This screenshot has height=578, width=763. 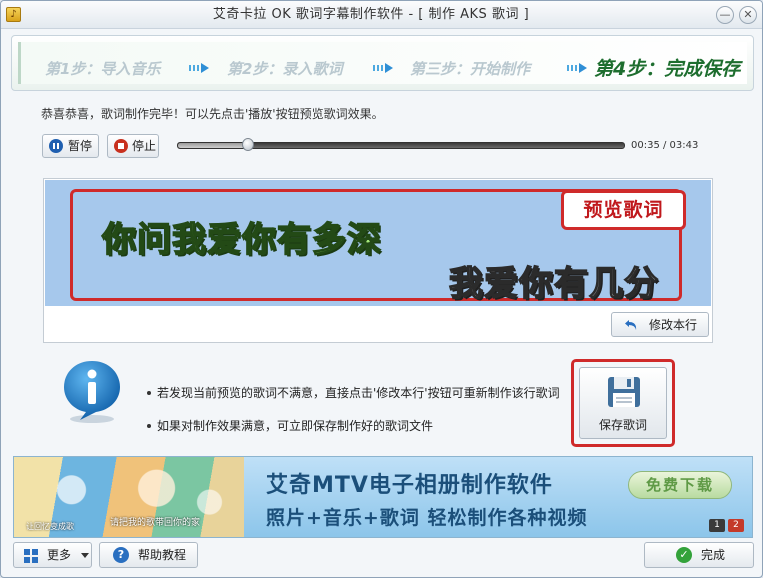 I want to click on save-lyrics-label: 保存歌词, so click(x=622, y=425).